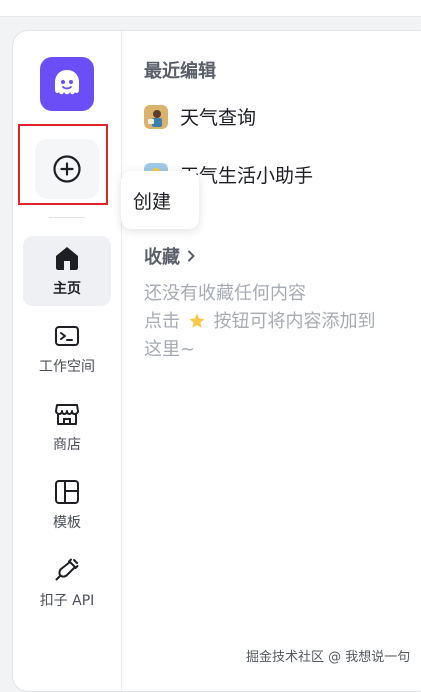 Image resolution: width=421 pixels, height=692 pixels. I want to click on home-icon, so click(67, 258).